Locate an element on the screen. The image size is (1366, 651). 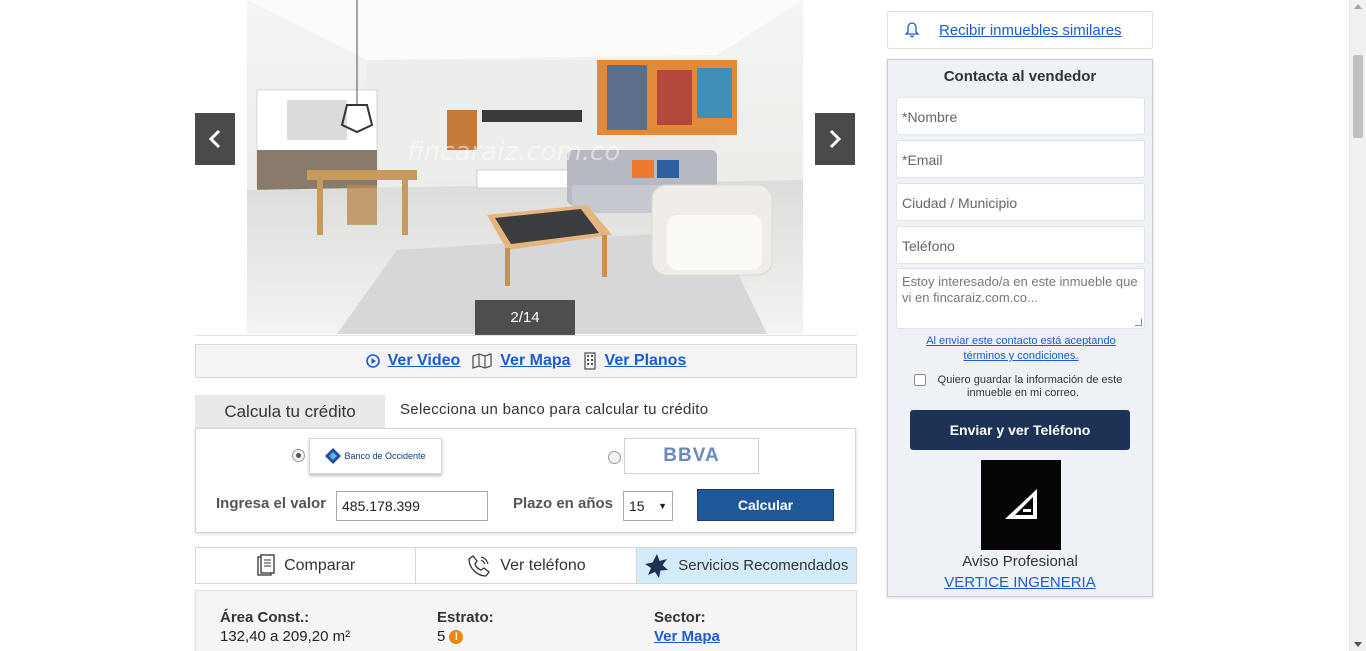
occidente-logo-icon is located at coordinates (333, 456).